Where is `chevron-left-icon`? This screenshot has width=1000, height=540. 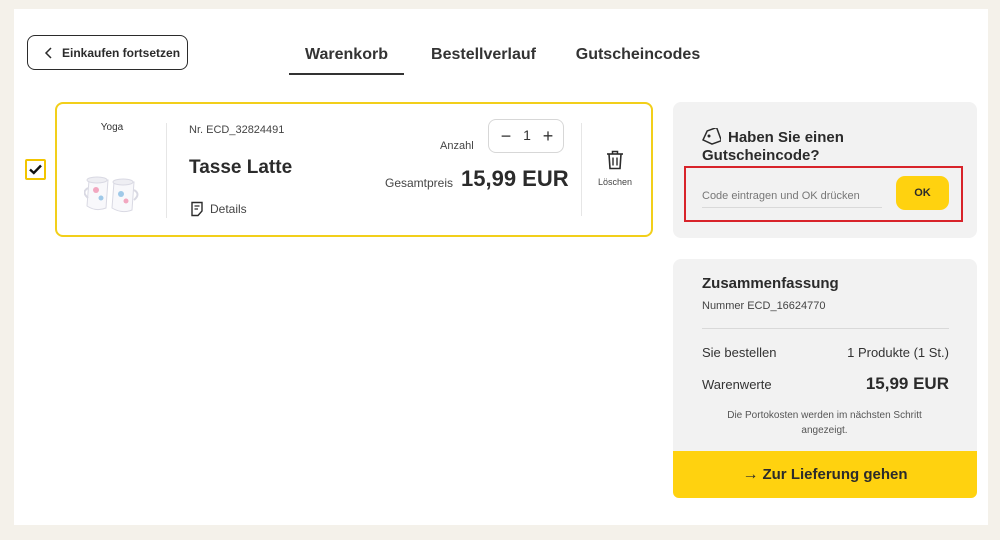
chevron-left-icon is located at coordinates (48, 52).